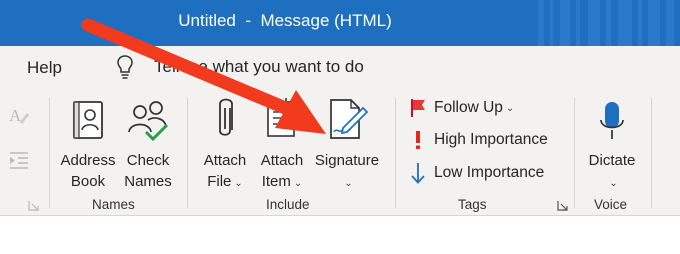 The height and width of the screenshot is (254, 680). What do you see at coordinates (88, 160) in the screenshot?
I see `address-book-label-line-1: Address` at bounding box center [88, 160].